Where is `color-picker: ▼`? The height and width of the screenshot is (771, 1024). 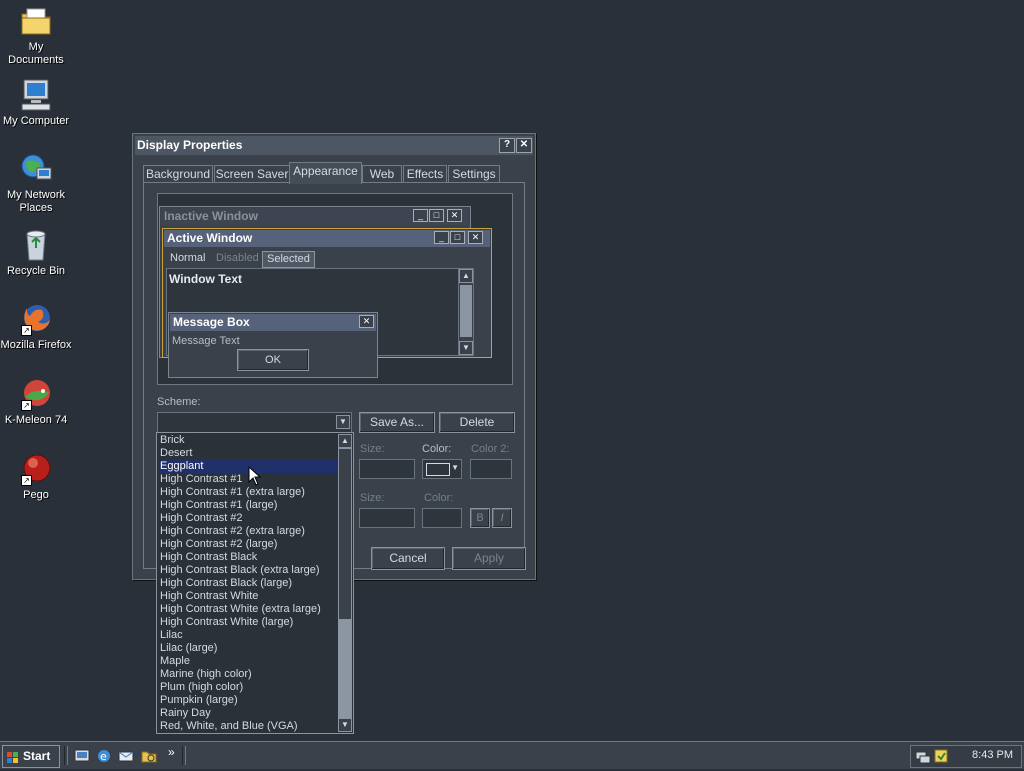 color-picker: ▼ is located at coordinates (442, 469).